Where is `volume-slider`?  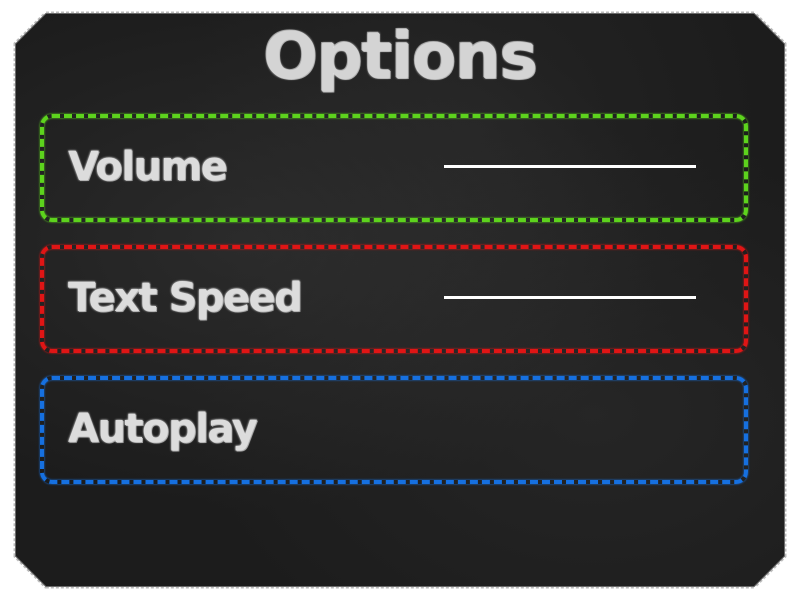
volume-slider is located at coordinates (570, 167).